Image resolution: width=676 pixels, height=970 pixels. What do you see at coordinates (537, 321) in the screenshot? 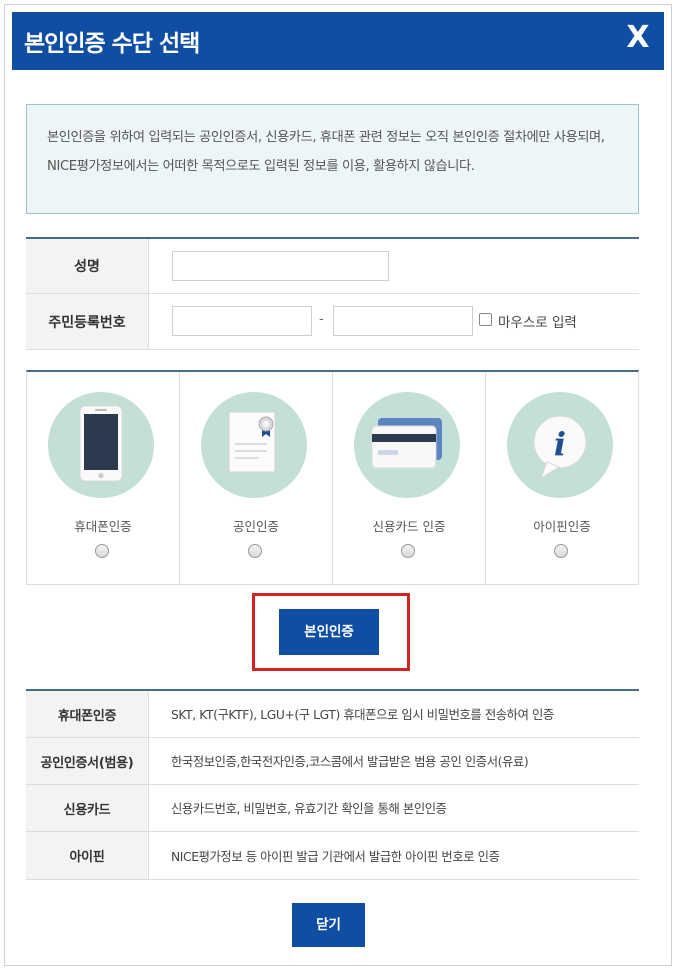
I see `mouse-input-label: 마우스로 입력` at bounding box center [537, 321].